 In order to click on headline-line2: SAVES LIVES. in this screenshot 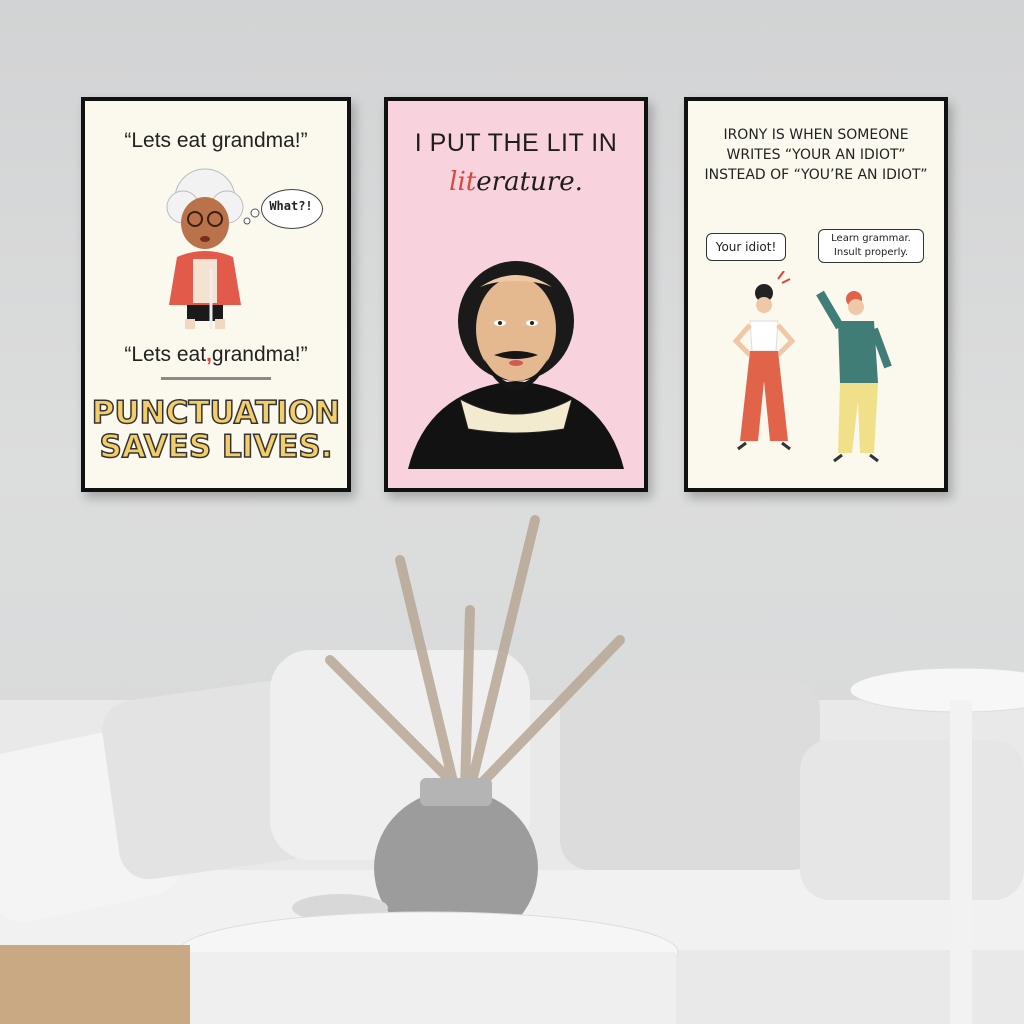, I will do `click(216, 447)`.